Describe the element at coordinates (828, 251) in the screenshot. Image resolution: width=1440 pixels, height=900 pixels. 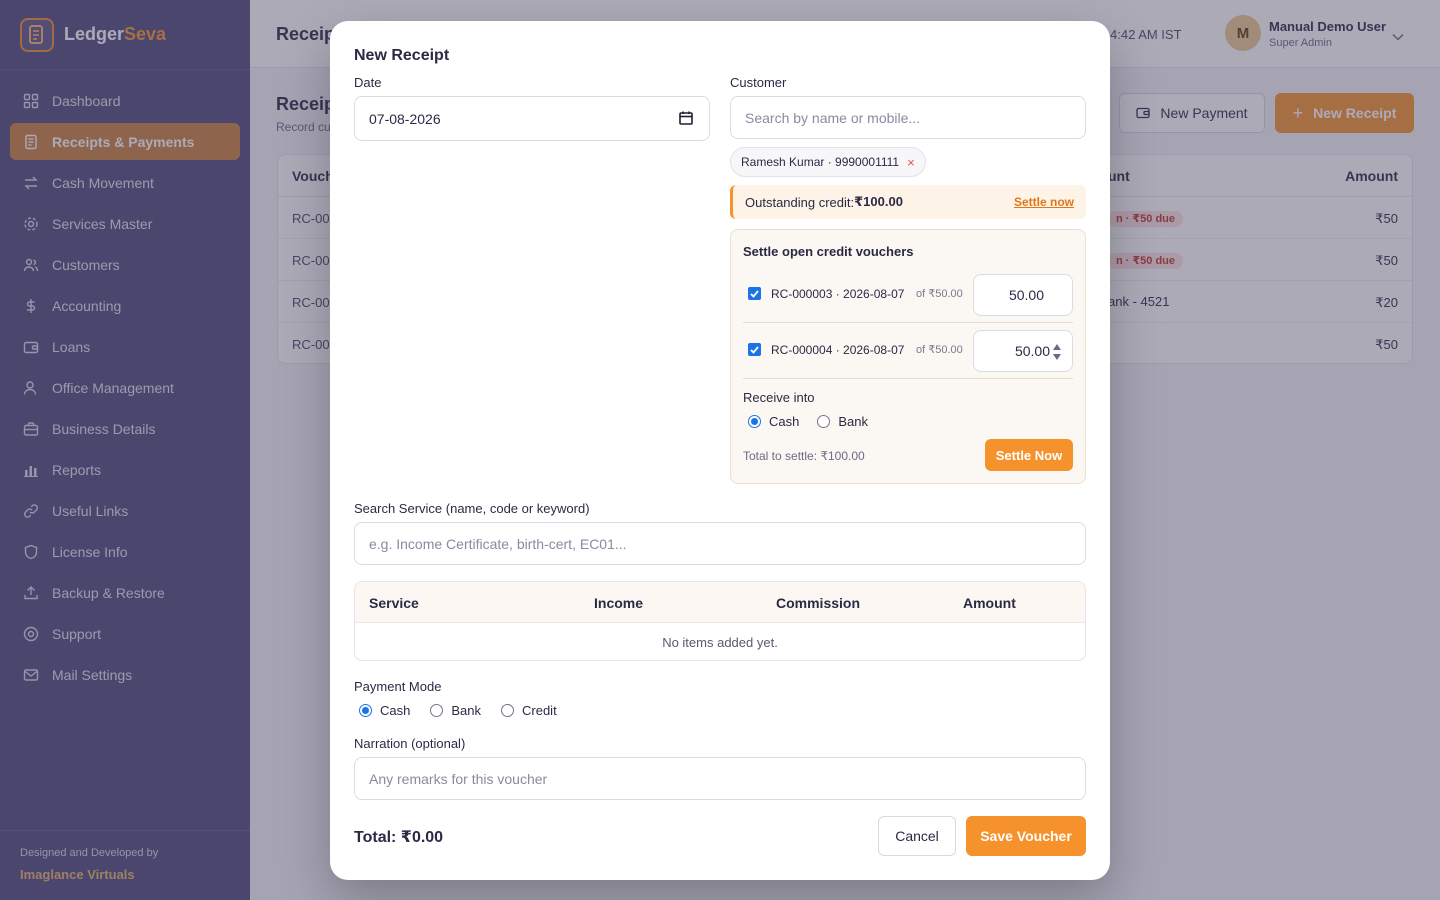
I see `settle-panel-title: Settle open credit vouchers` at that location.